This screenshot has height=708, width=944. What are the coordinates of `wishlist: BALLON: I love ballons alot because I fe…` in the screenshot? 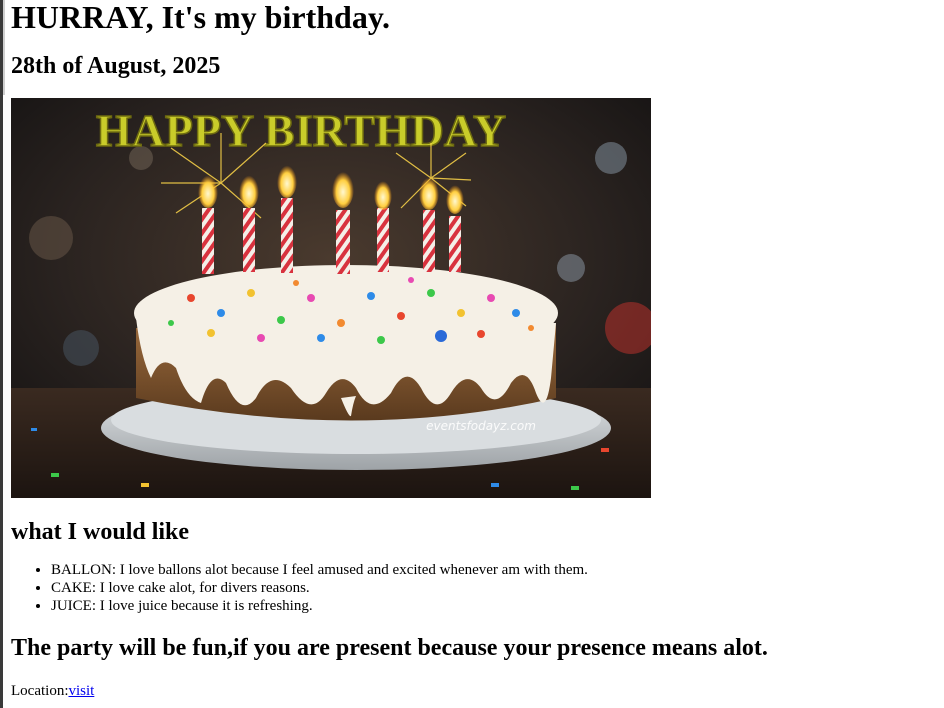 It's located at (473, 588).